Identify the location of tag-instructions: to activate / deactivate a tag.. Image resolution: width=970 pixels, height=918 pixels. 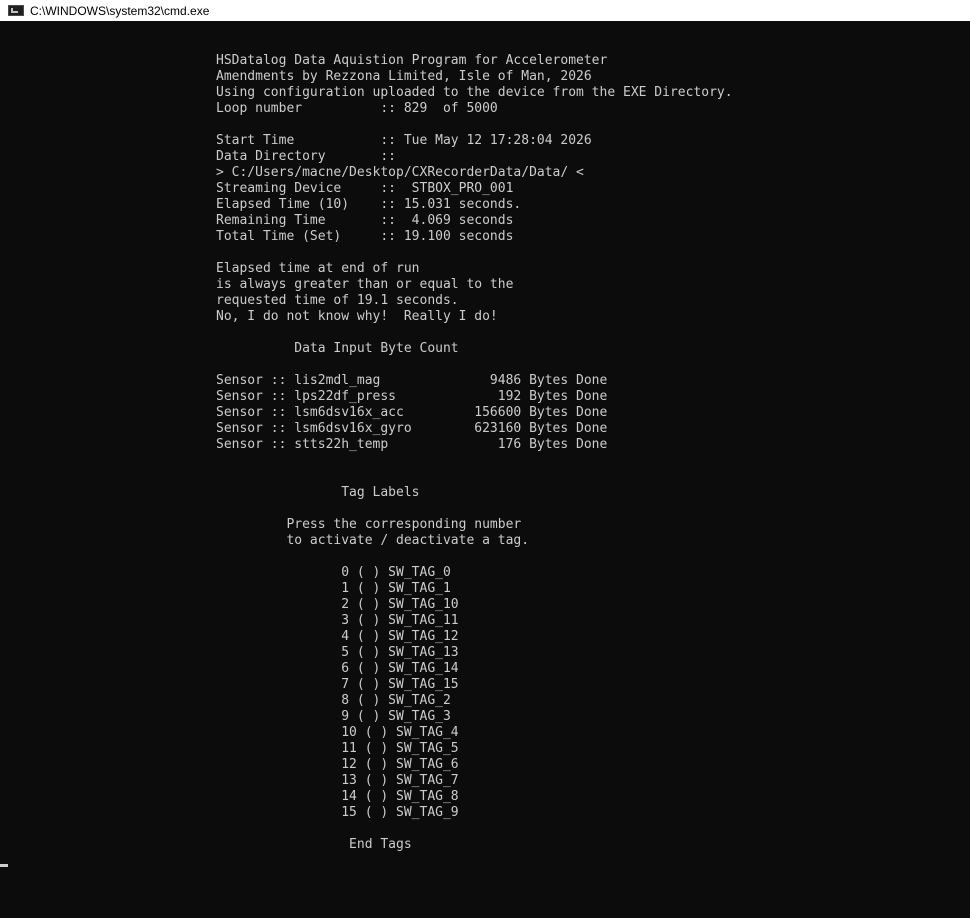
(373, 540).